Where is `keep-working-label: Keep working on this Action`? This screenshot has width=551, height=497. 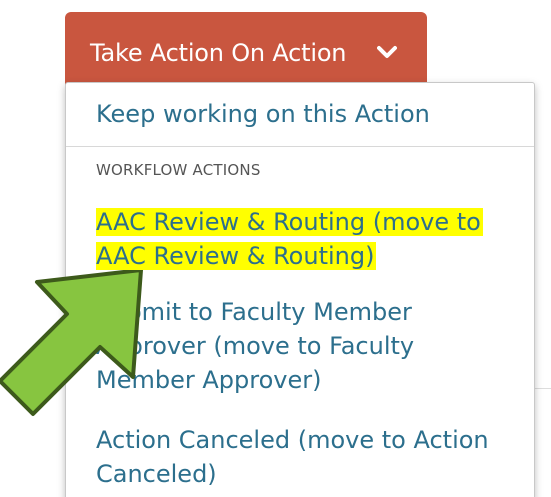
keep-working-label: Keep working on this Action is located at coordinates (263, 114).